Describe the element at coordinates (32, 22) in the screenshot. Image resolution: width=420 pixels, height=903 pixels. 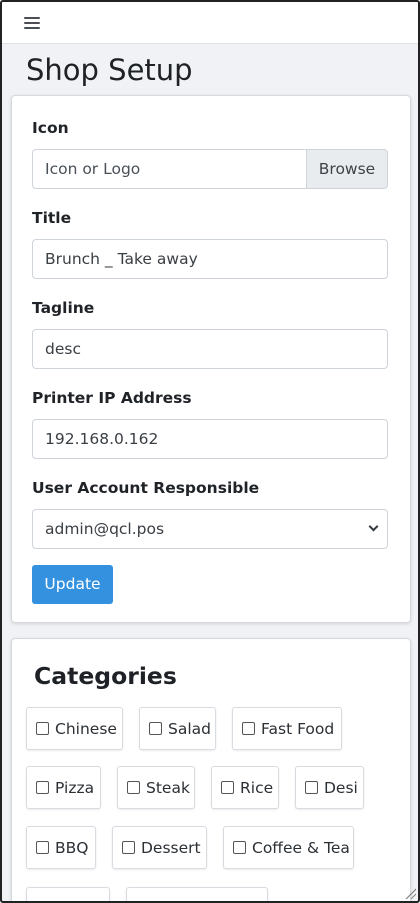
I see `hamburger-icon` at that location.